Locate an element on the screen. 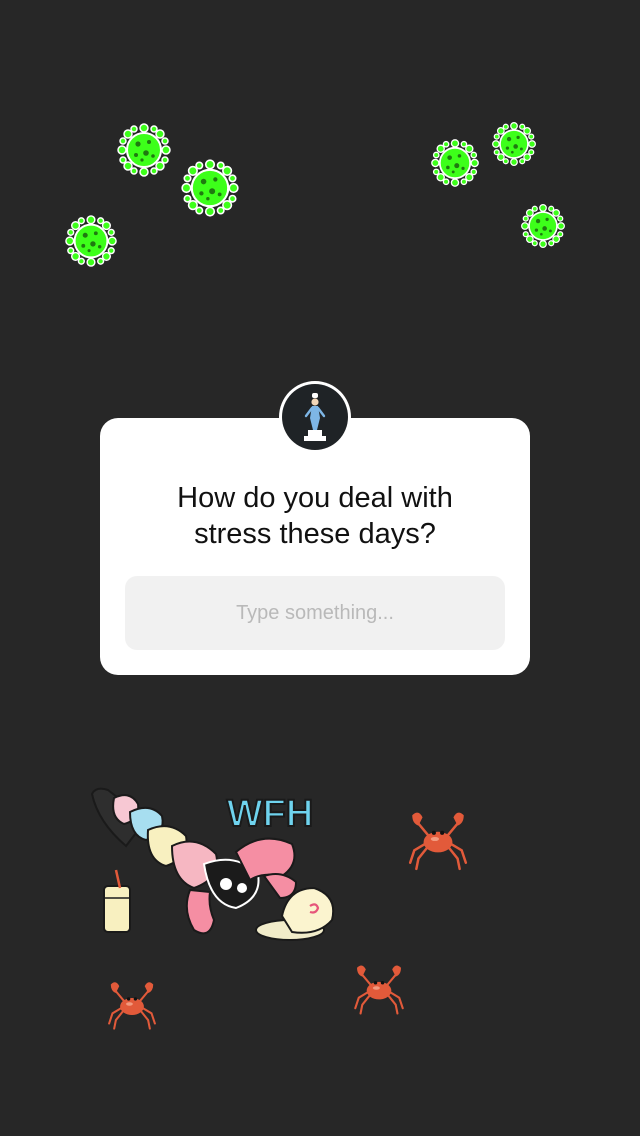  avatar is located at coordinates (315, 417).